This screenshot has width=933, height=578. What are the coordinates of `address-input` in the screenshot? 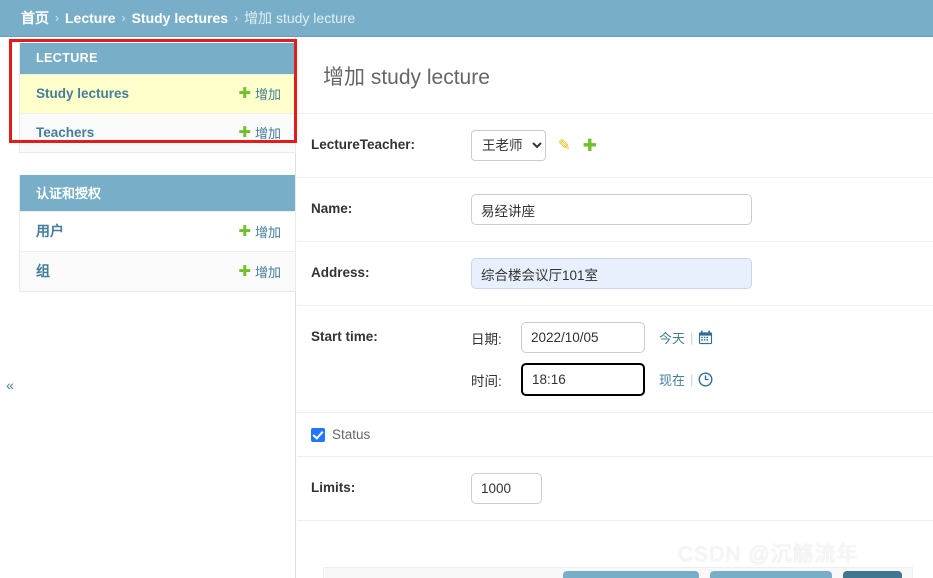 It's located at (611, 273).